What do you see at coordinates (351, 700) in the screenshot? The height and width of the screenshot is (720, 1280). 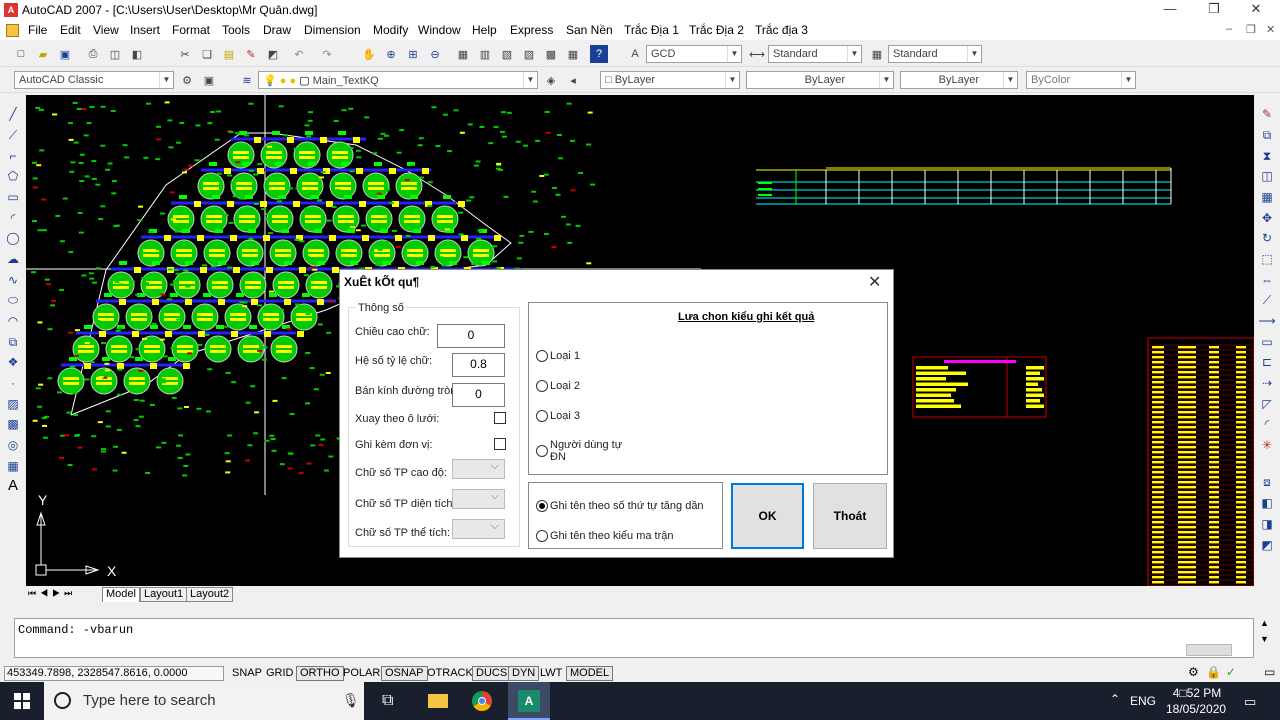 I see `microphone-icon: 🎙` at bounding box center [351, 700].